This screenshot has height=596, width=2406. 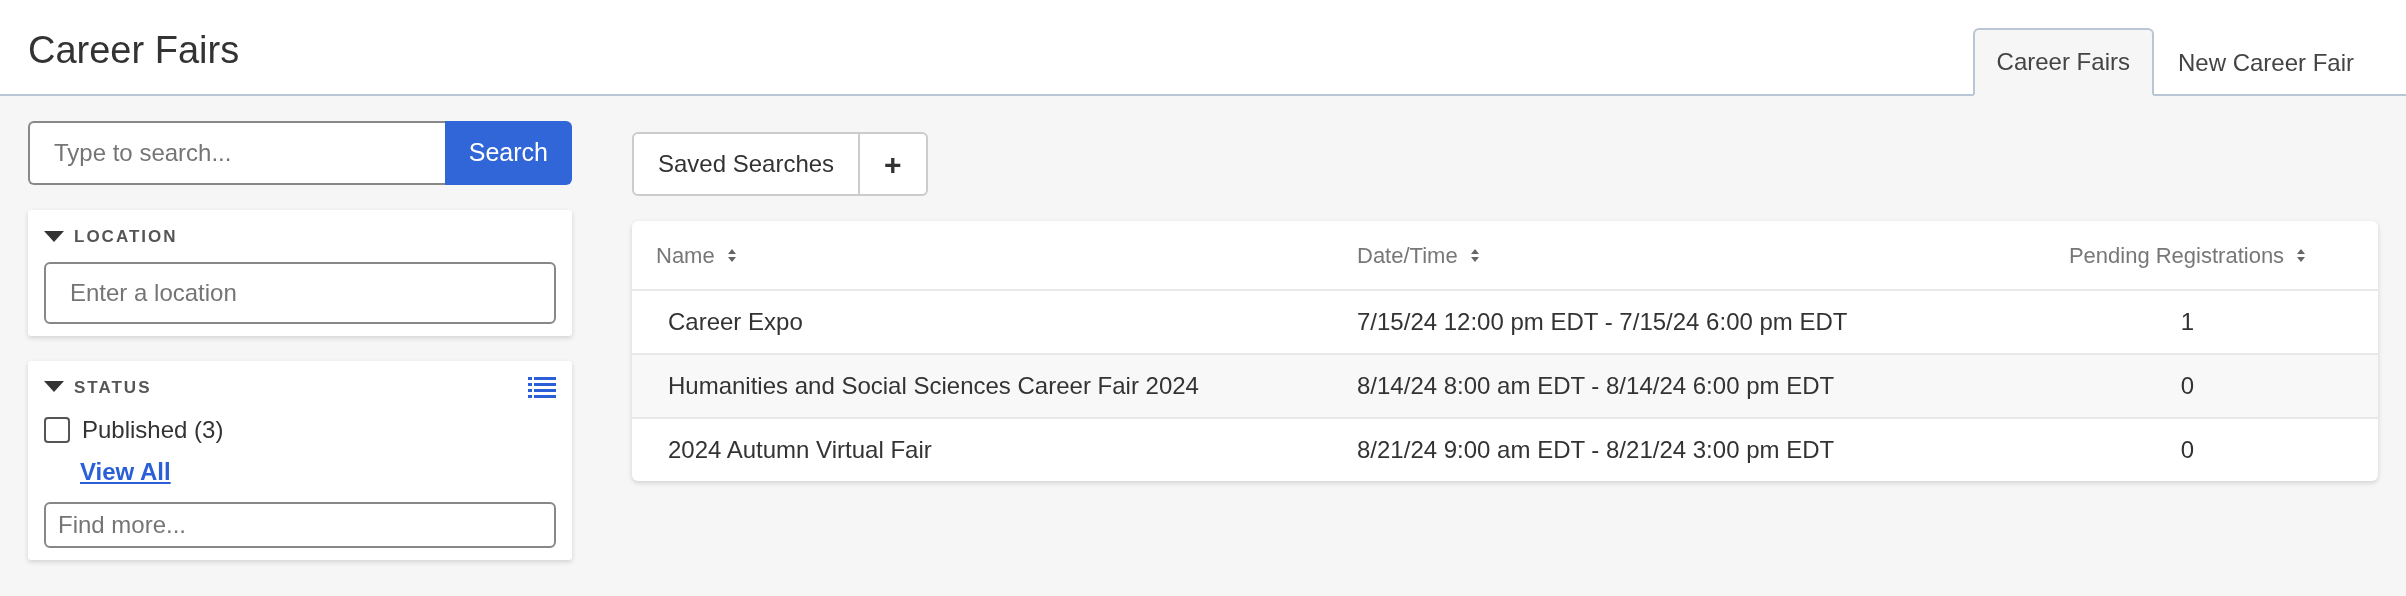 What do you see at coordinates (1602, 322) in the screenshot?
I see `table-cell-text: 7/15/24 12:00 pm EDT - 7/15/24 6:00 pm EDT` at bounding box center [1602, 322].